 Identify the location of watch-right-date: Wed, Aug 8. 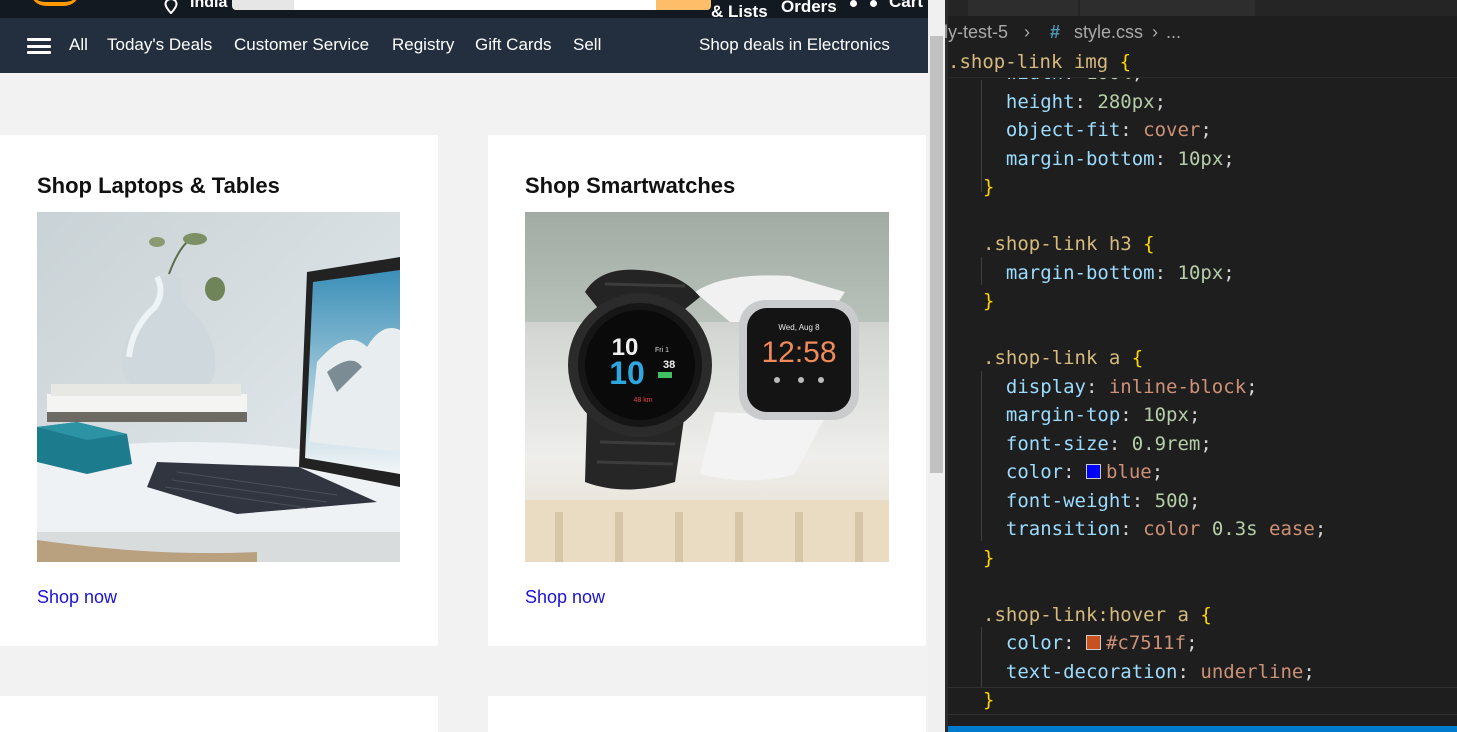
(799, 327).